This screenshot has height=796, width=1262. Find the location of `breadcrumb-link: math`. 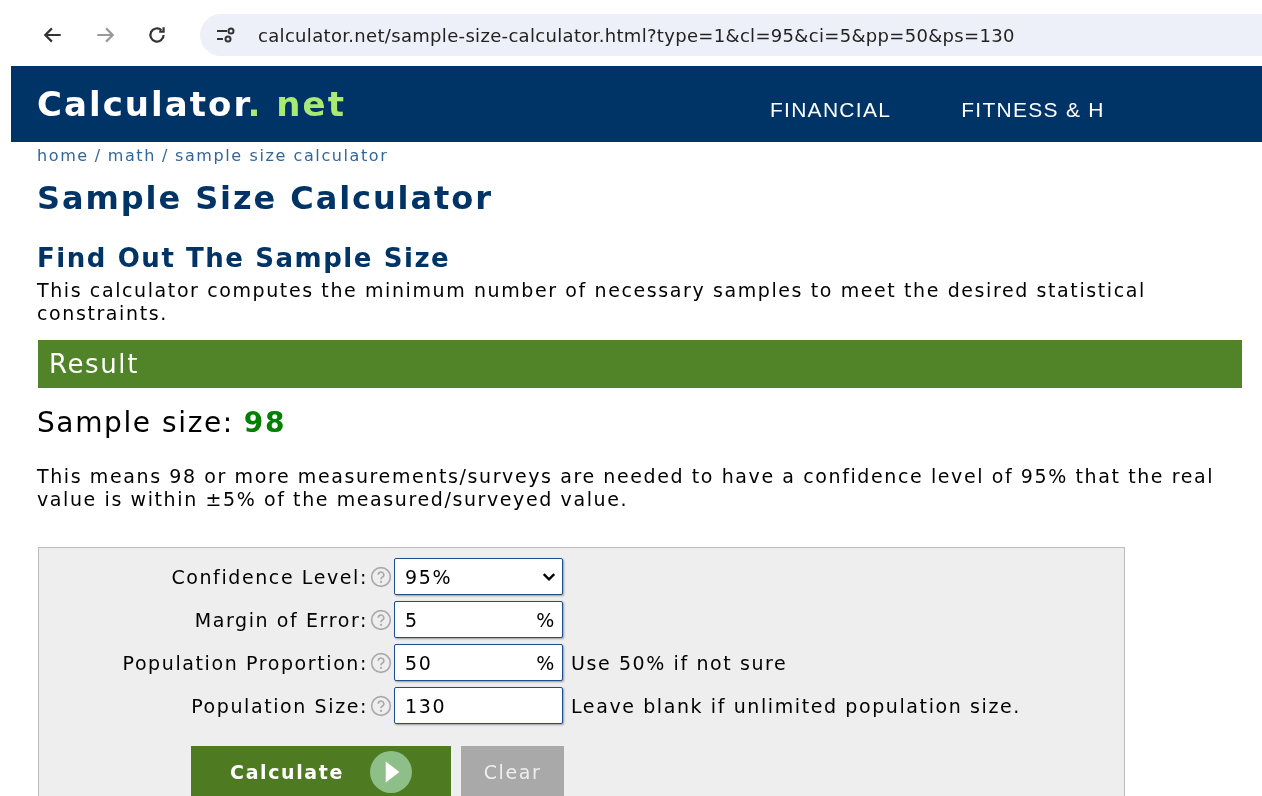

breadcrumb-link: math is located at coordinates (131, 155).